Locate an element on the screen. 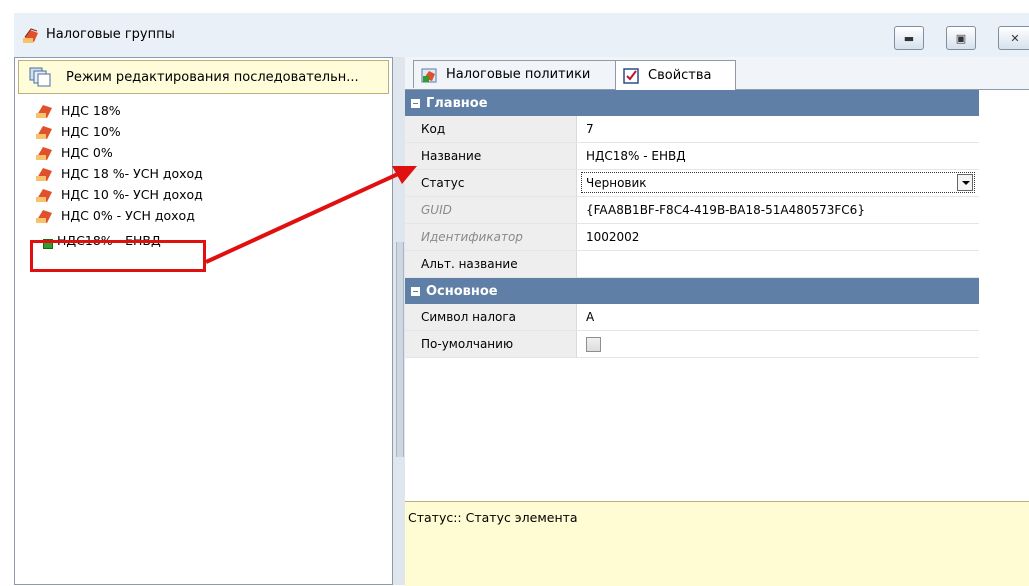 This screenshot has width=1029, height=586. tree-item: НДС 0% is located at coordinates (74, 152).